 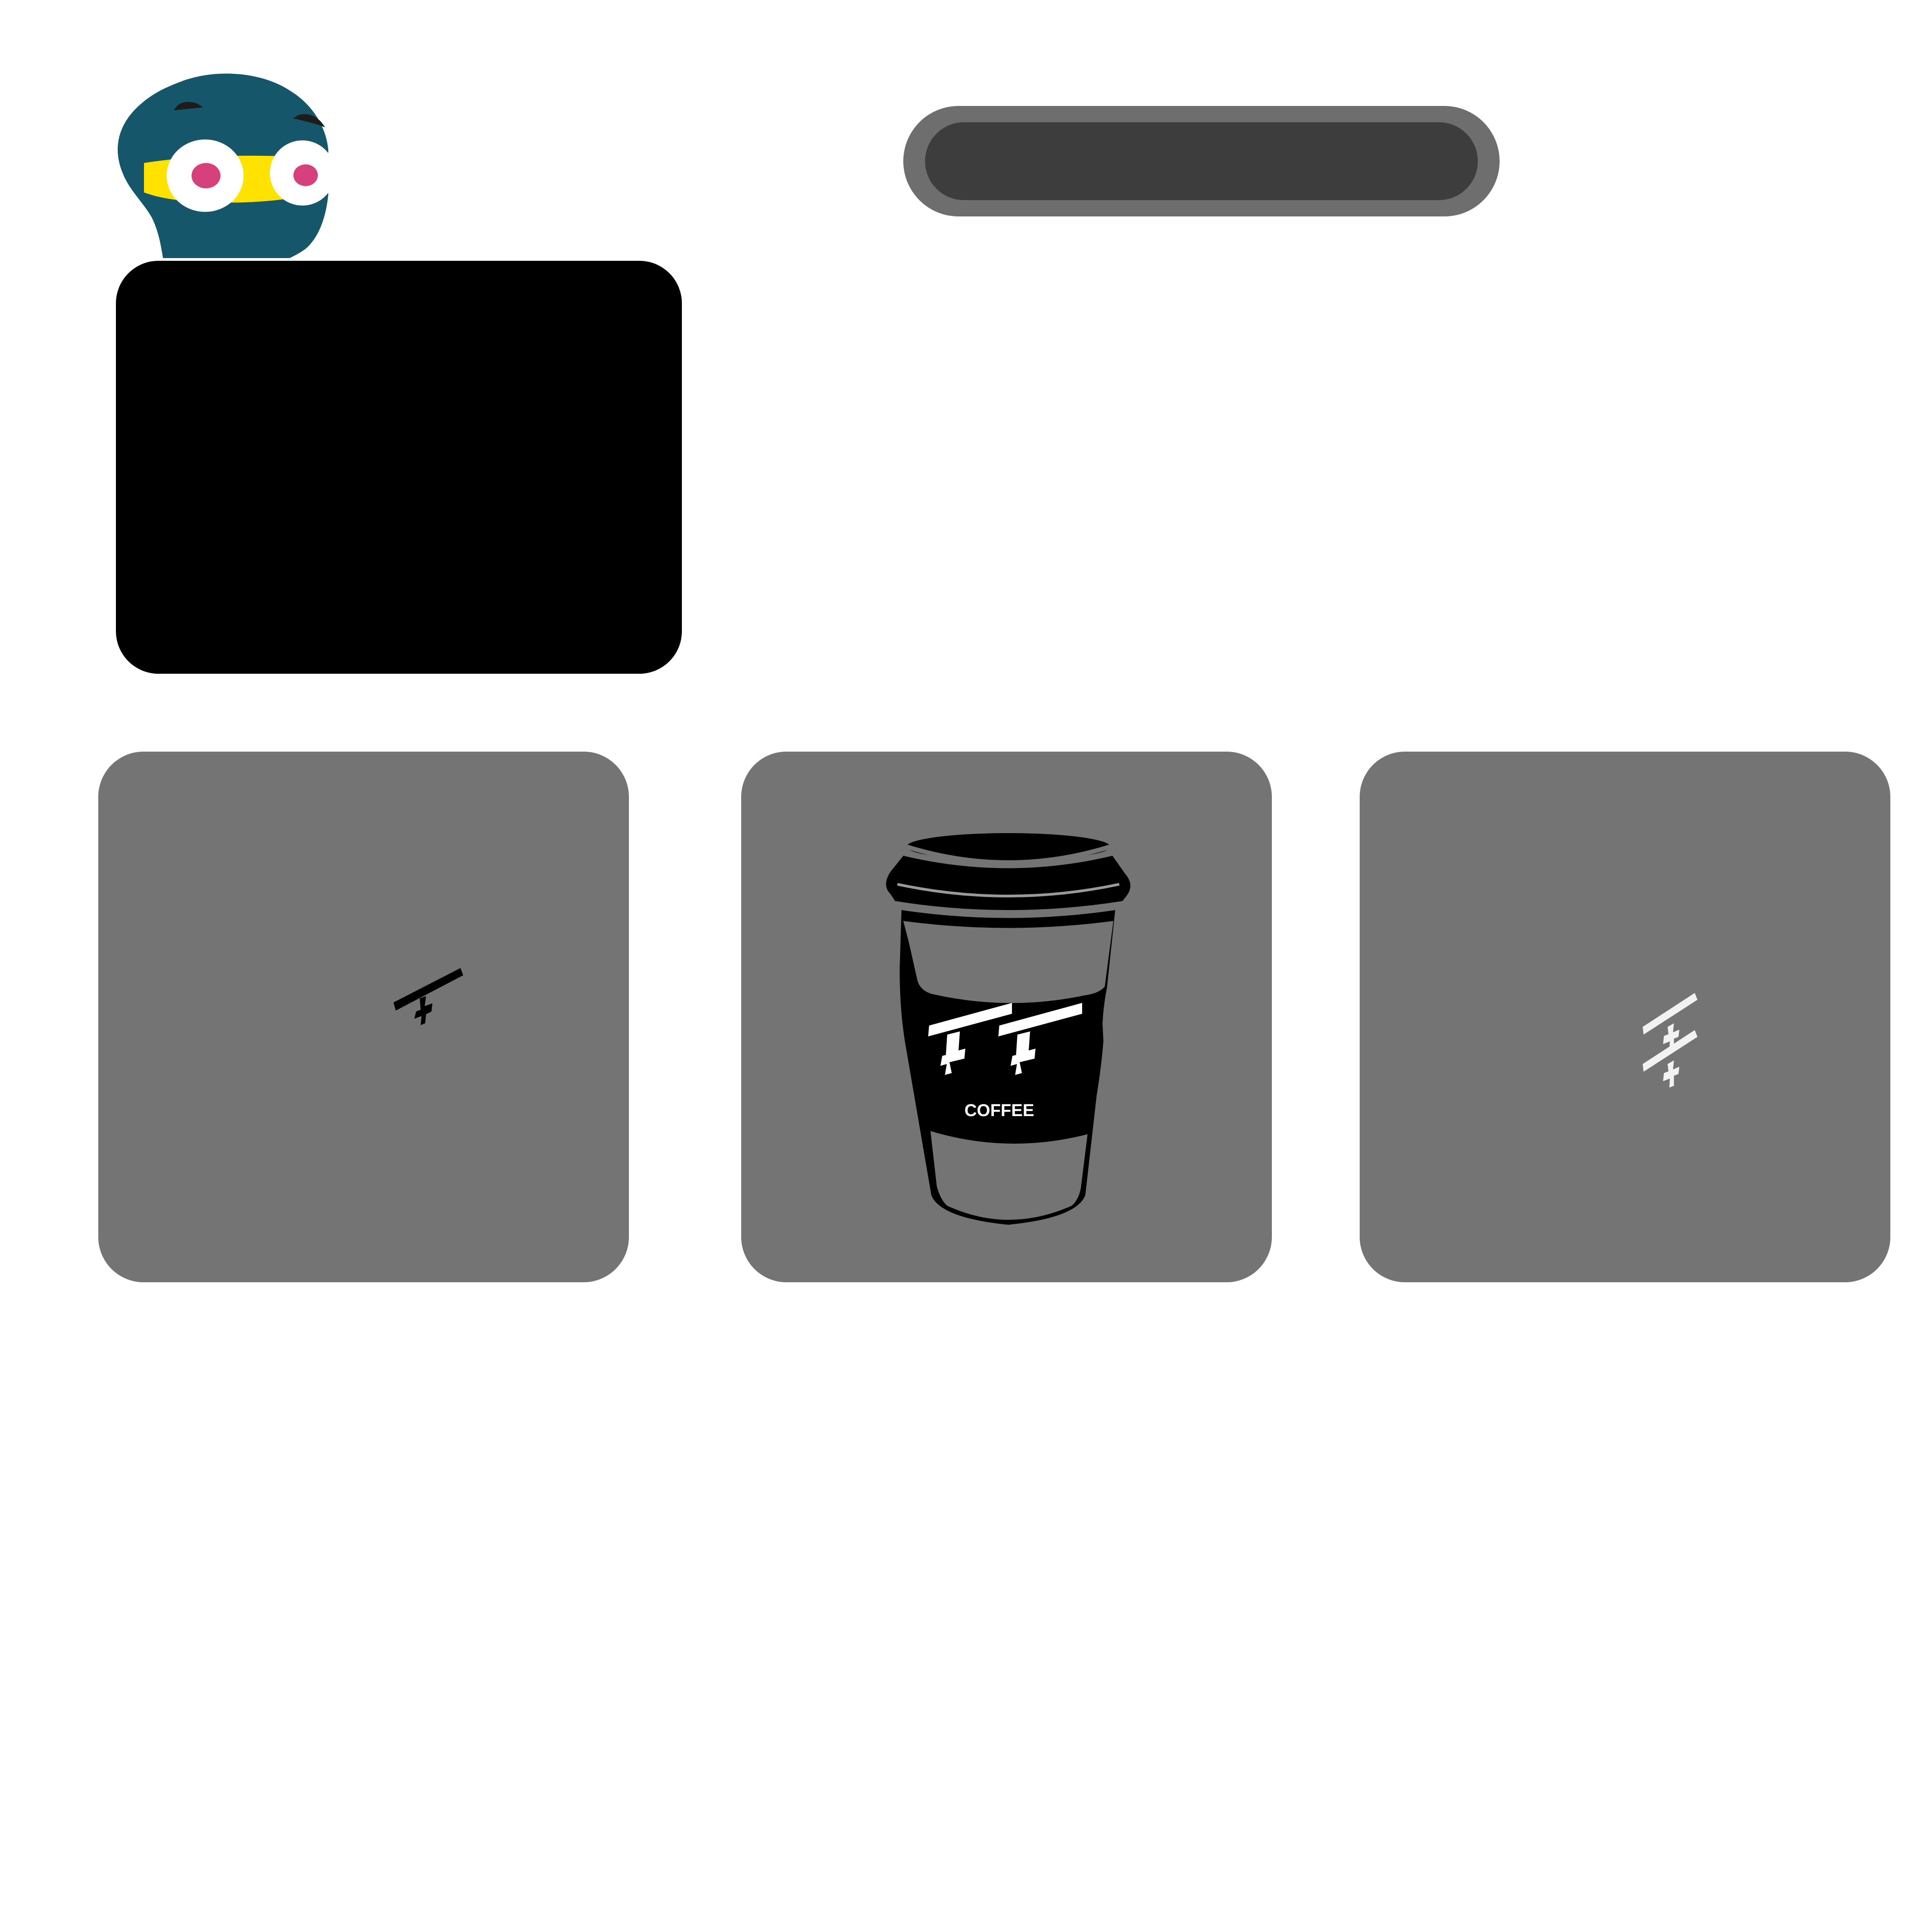 What do you see at coordinates (236, 176) in the screenshot?
I see `mascot-icon` at bounding box center [236, 176].